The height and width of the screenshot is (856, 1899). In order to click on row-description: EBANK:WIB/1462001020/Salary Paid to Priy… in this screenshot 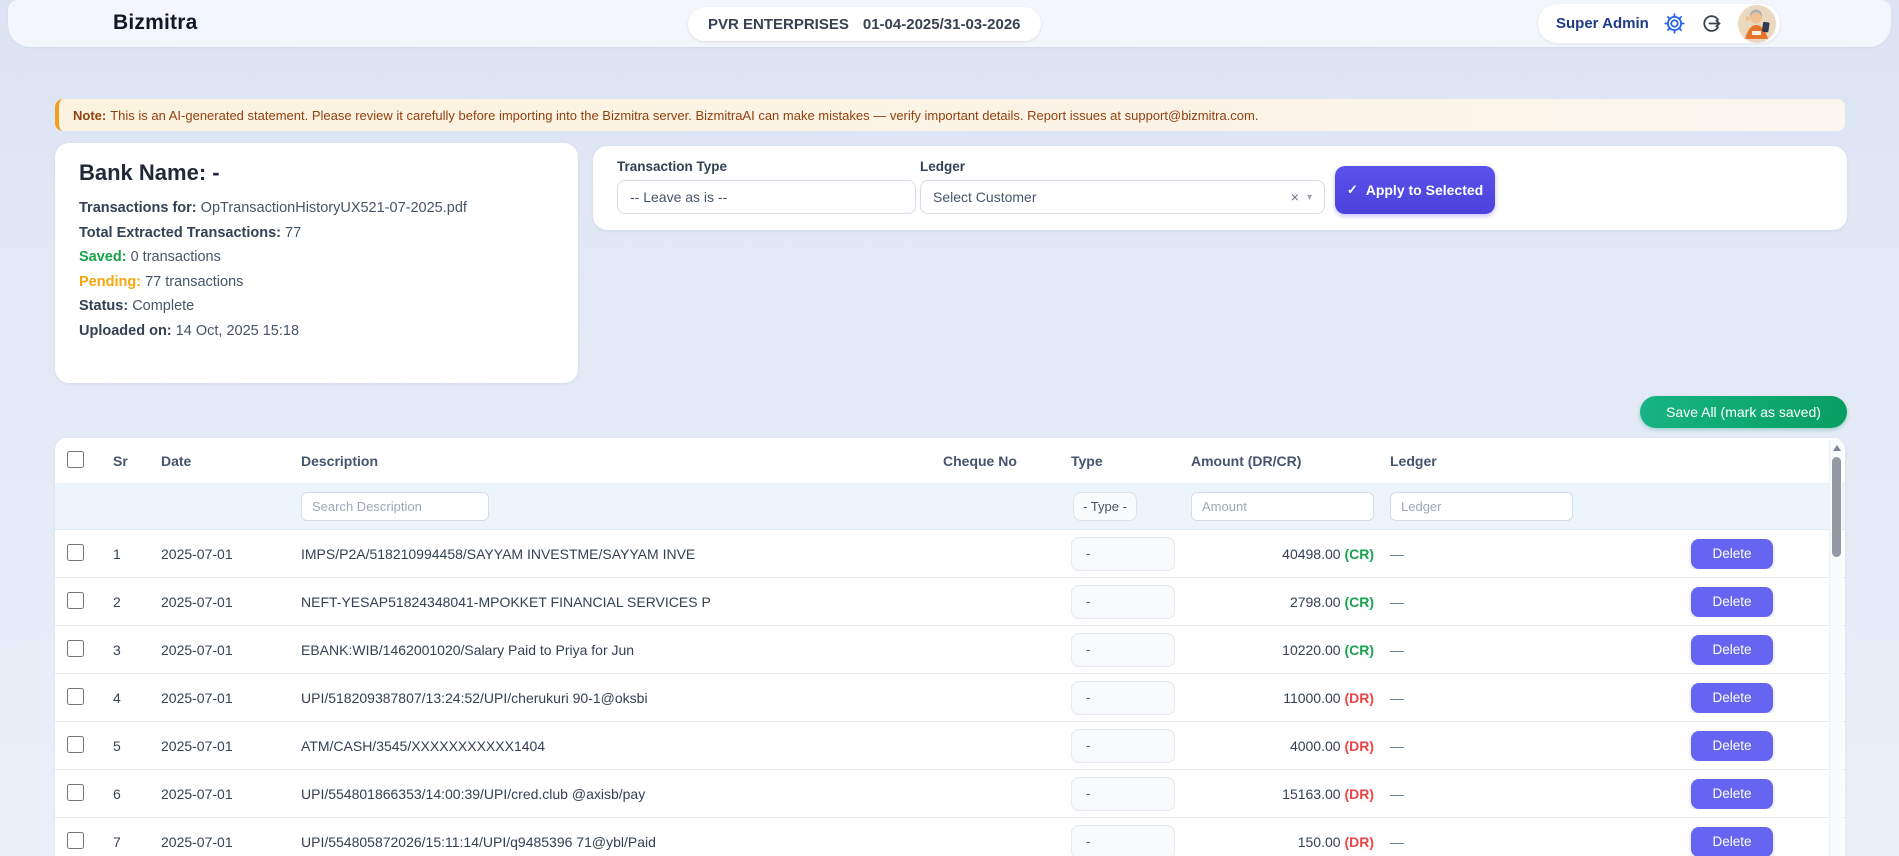, I will do `click(468, 649)`.